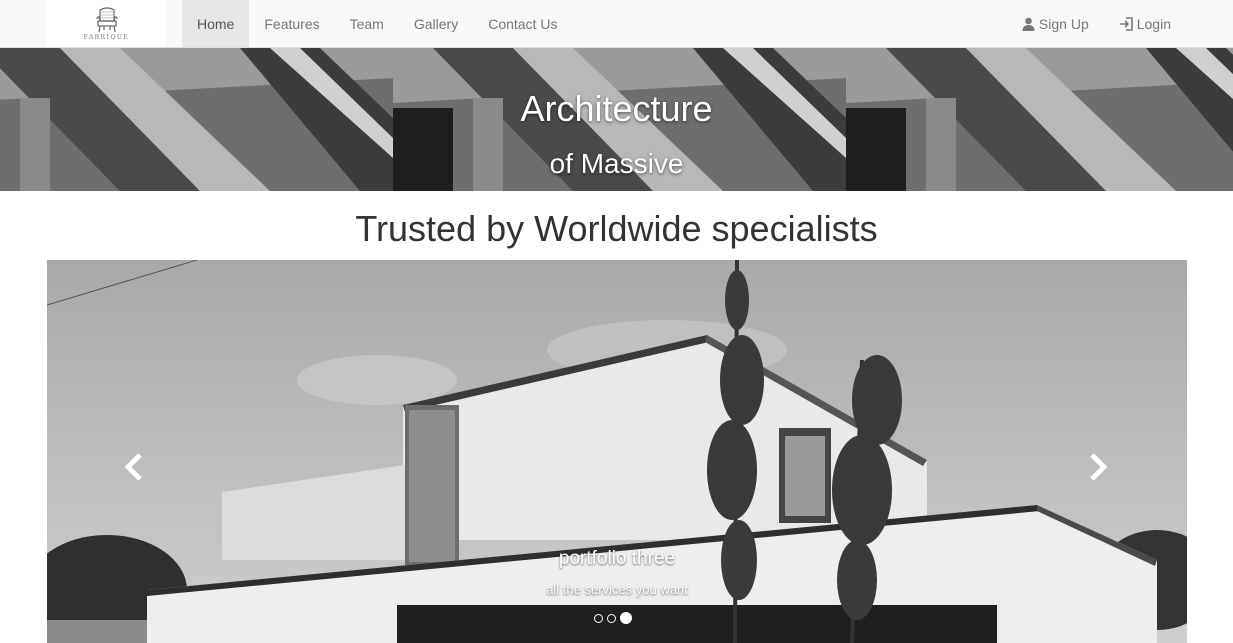 This screenshot has width=1233, height=643. What do you see at coordinates (616, 228) in the screenshot?
I see `section-title: Trusted by Worldwide specialists` at bounding box center [616, 228].